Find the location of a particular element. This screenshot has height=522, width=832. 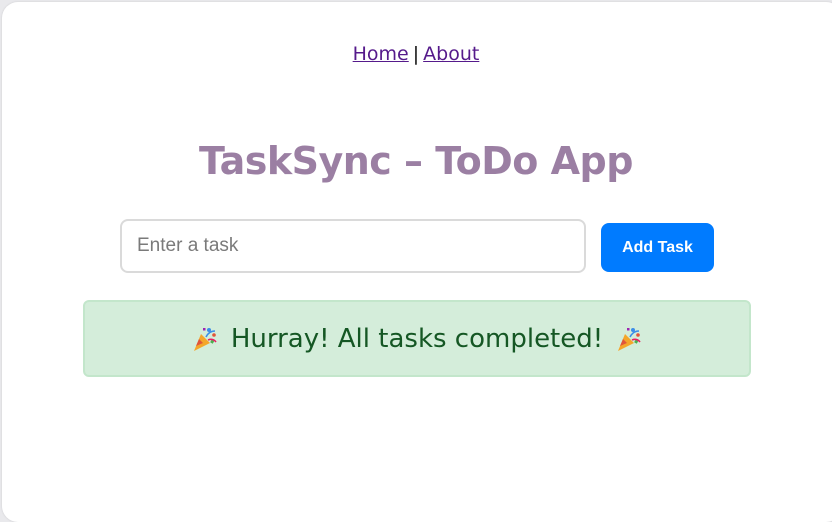

task-input is located at coordinates (353, 246).